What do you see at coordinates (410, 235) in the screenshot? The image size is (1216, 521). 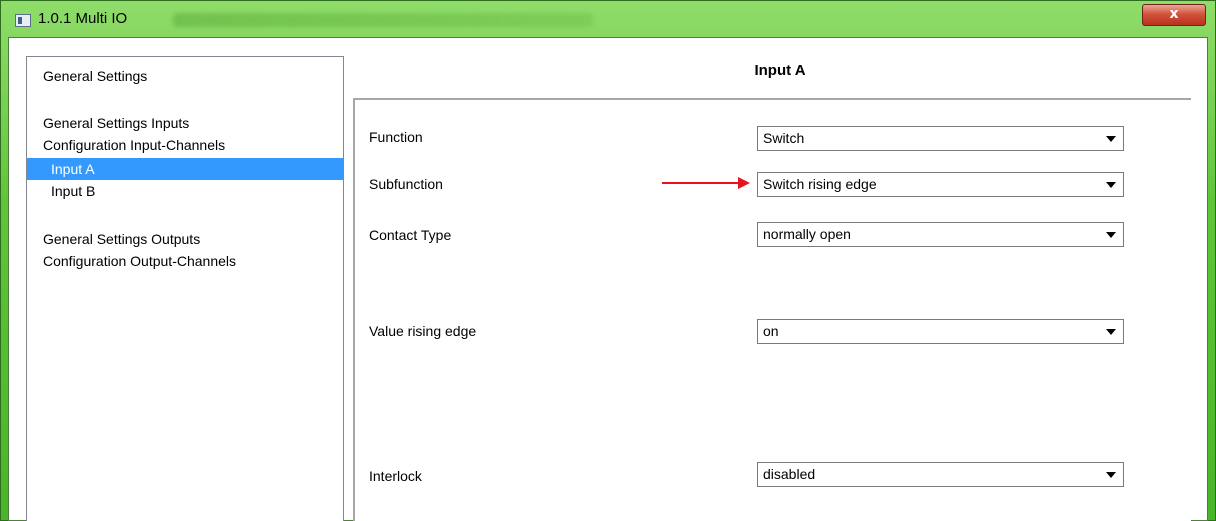 I see `contact-type-label: Contact Type` at bounding box center [410, 235].